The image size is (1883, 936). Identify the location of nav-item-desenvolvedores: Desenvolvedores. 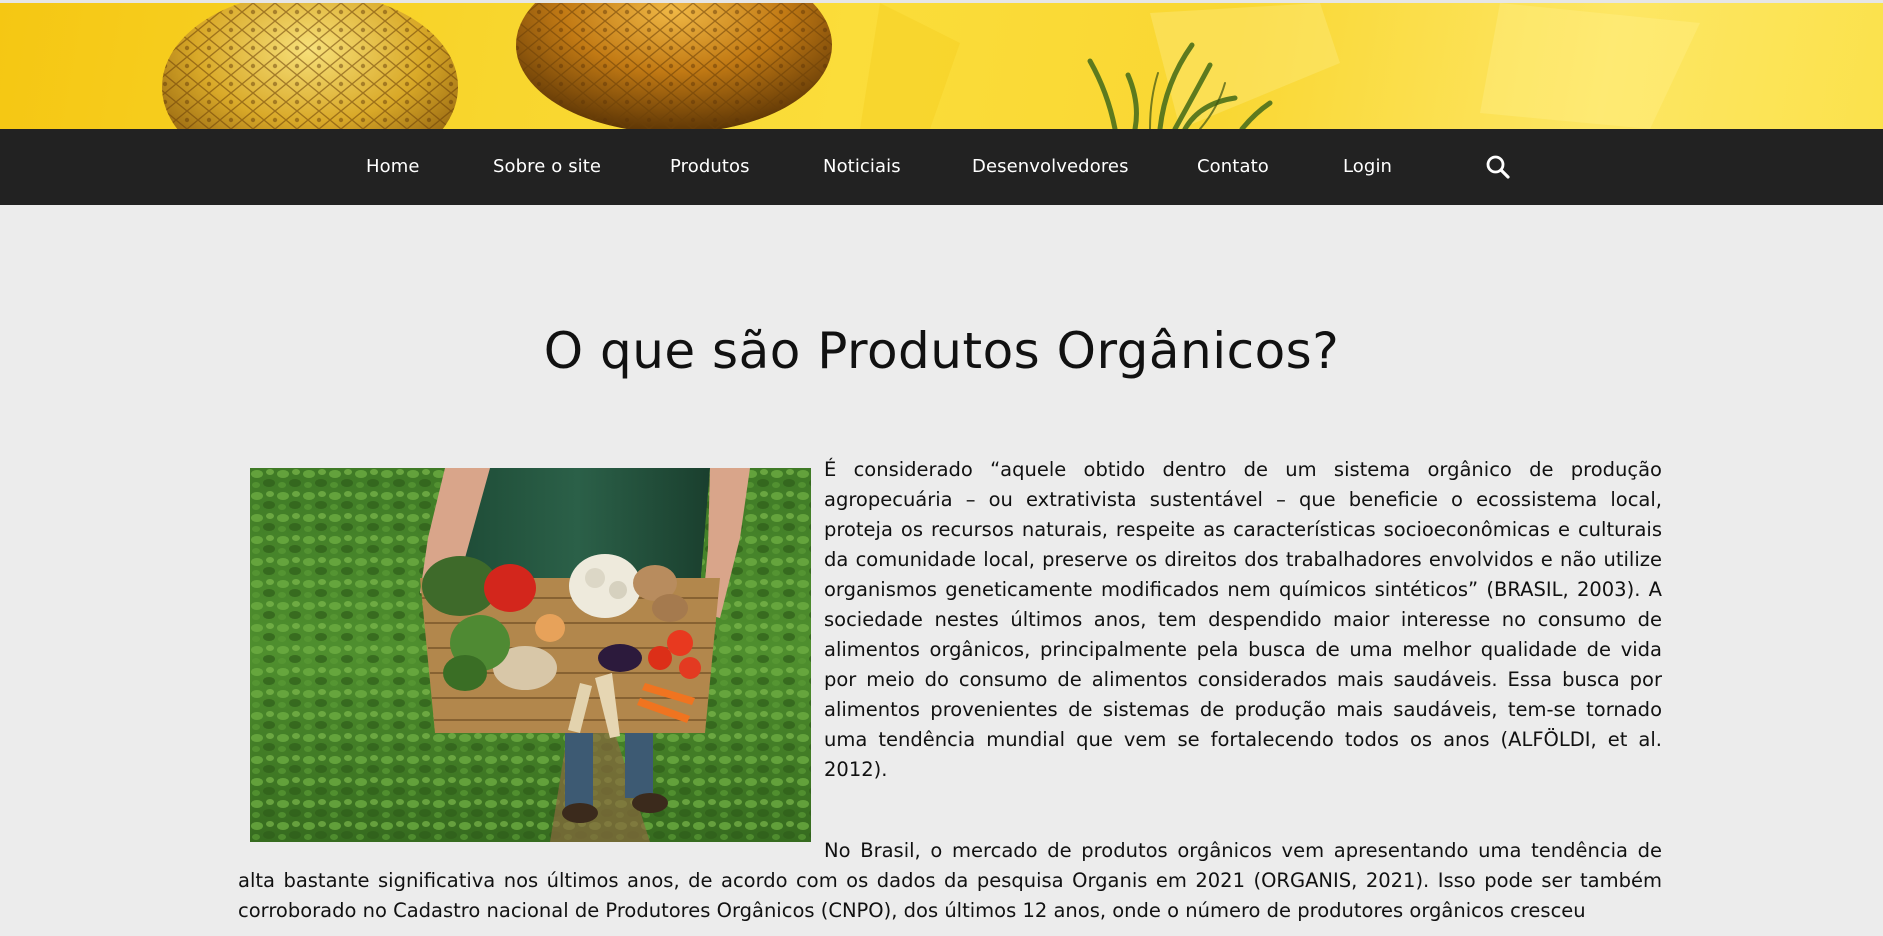
(1050, 167).